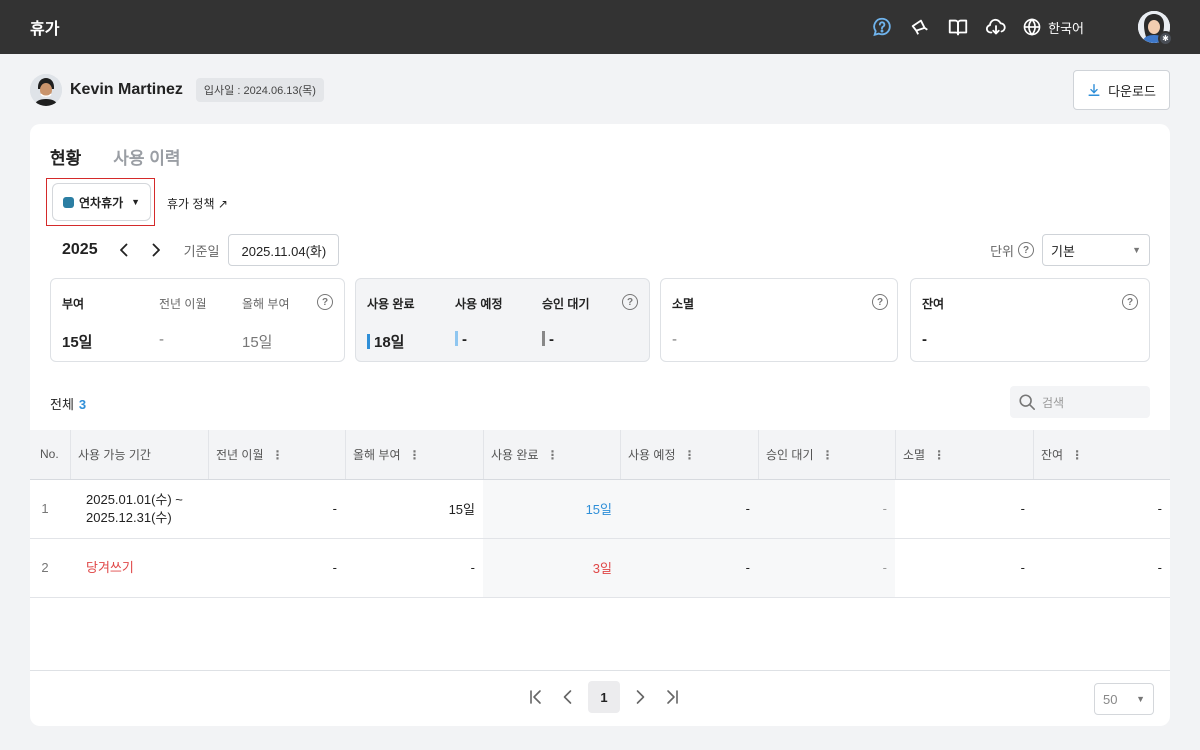 This screenshot has height=750, width=1200. I want to click on leave-policy-link: 휴가 정책 ↗, so click(197, 203).